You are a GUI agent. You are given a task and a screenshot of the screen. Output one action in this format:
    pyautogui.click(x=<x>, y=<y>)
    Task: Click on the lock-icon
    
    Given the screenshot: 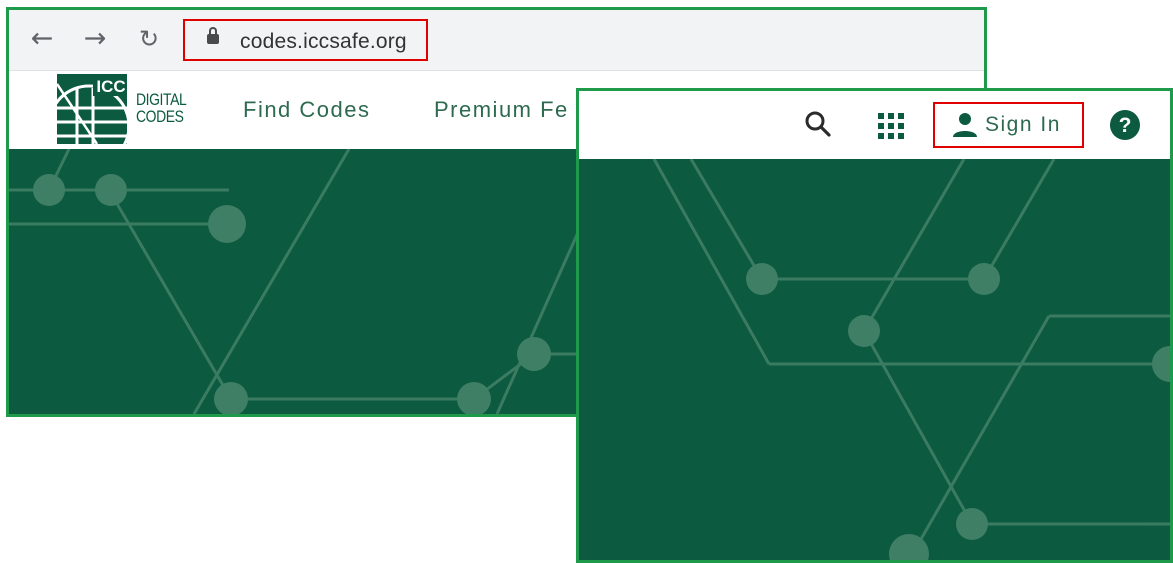 What is the action you would take?
    pyautogui.click(x=213, y=35)
    